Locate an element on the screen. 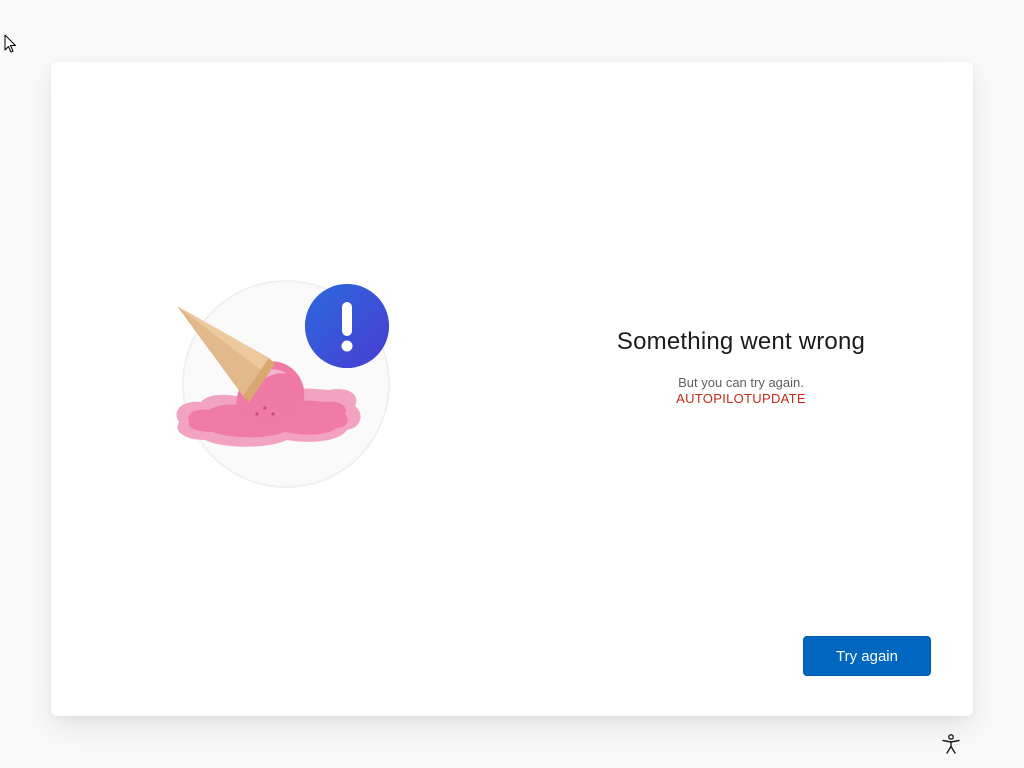  accessibility-icon is located at coordinates (951, 744).